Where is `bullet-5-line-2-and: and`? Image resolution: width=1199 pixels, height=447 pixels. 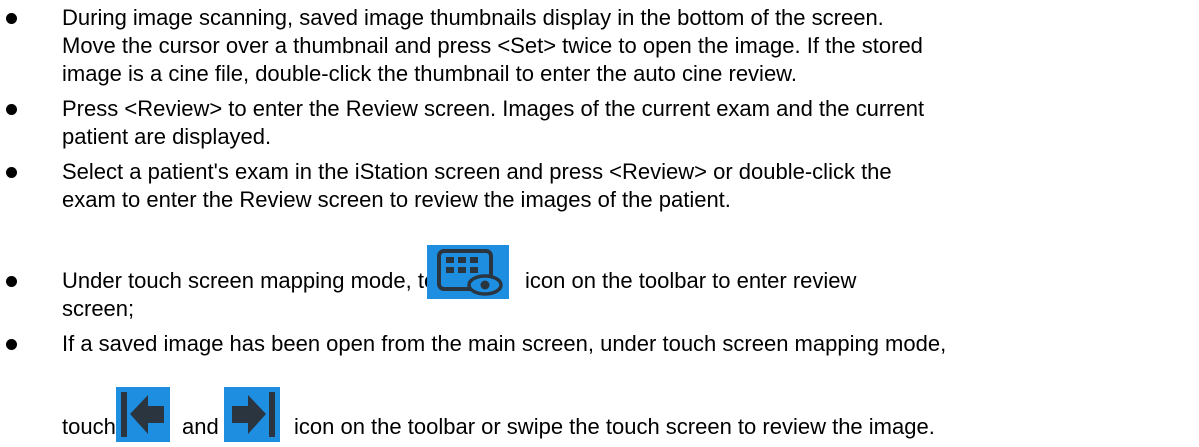 bullet-5-line-2-and: and is located at coordinates (200, 426).